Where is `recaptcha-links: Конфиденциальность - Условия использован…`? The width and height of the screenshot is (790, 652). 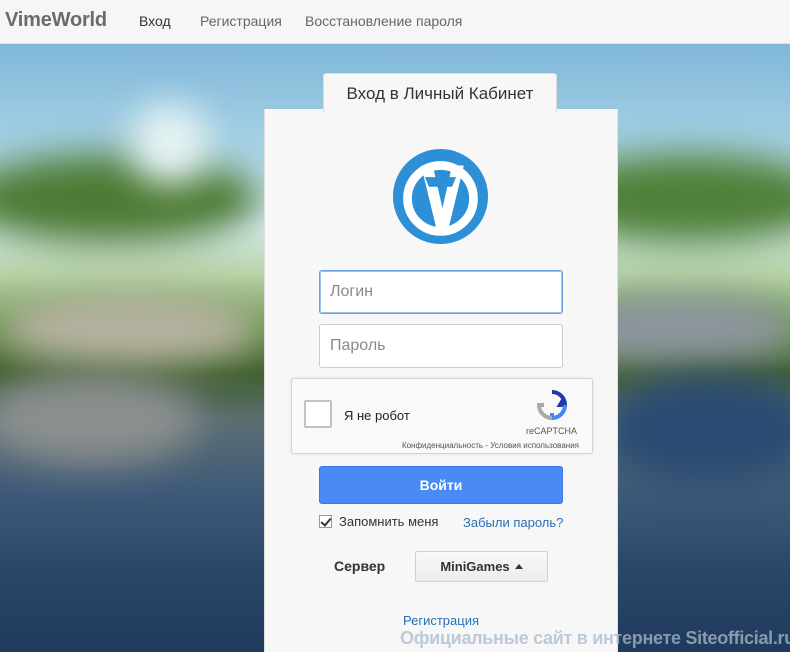 recaptcha-links: Конфиденциальность - Условия использован… is located at coordinates (490, 445).